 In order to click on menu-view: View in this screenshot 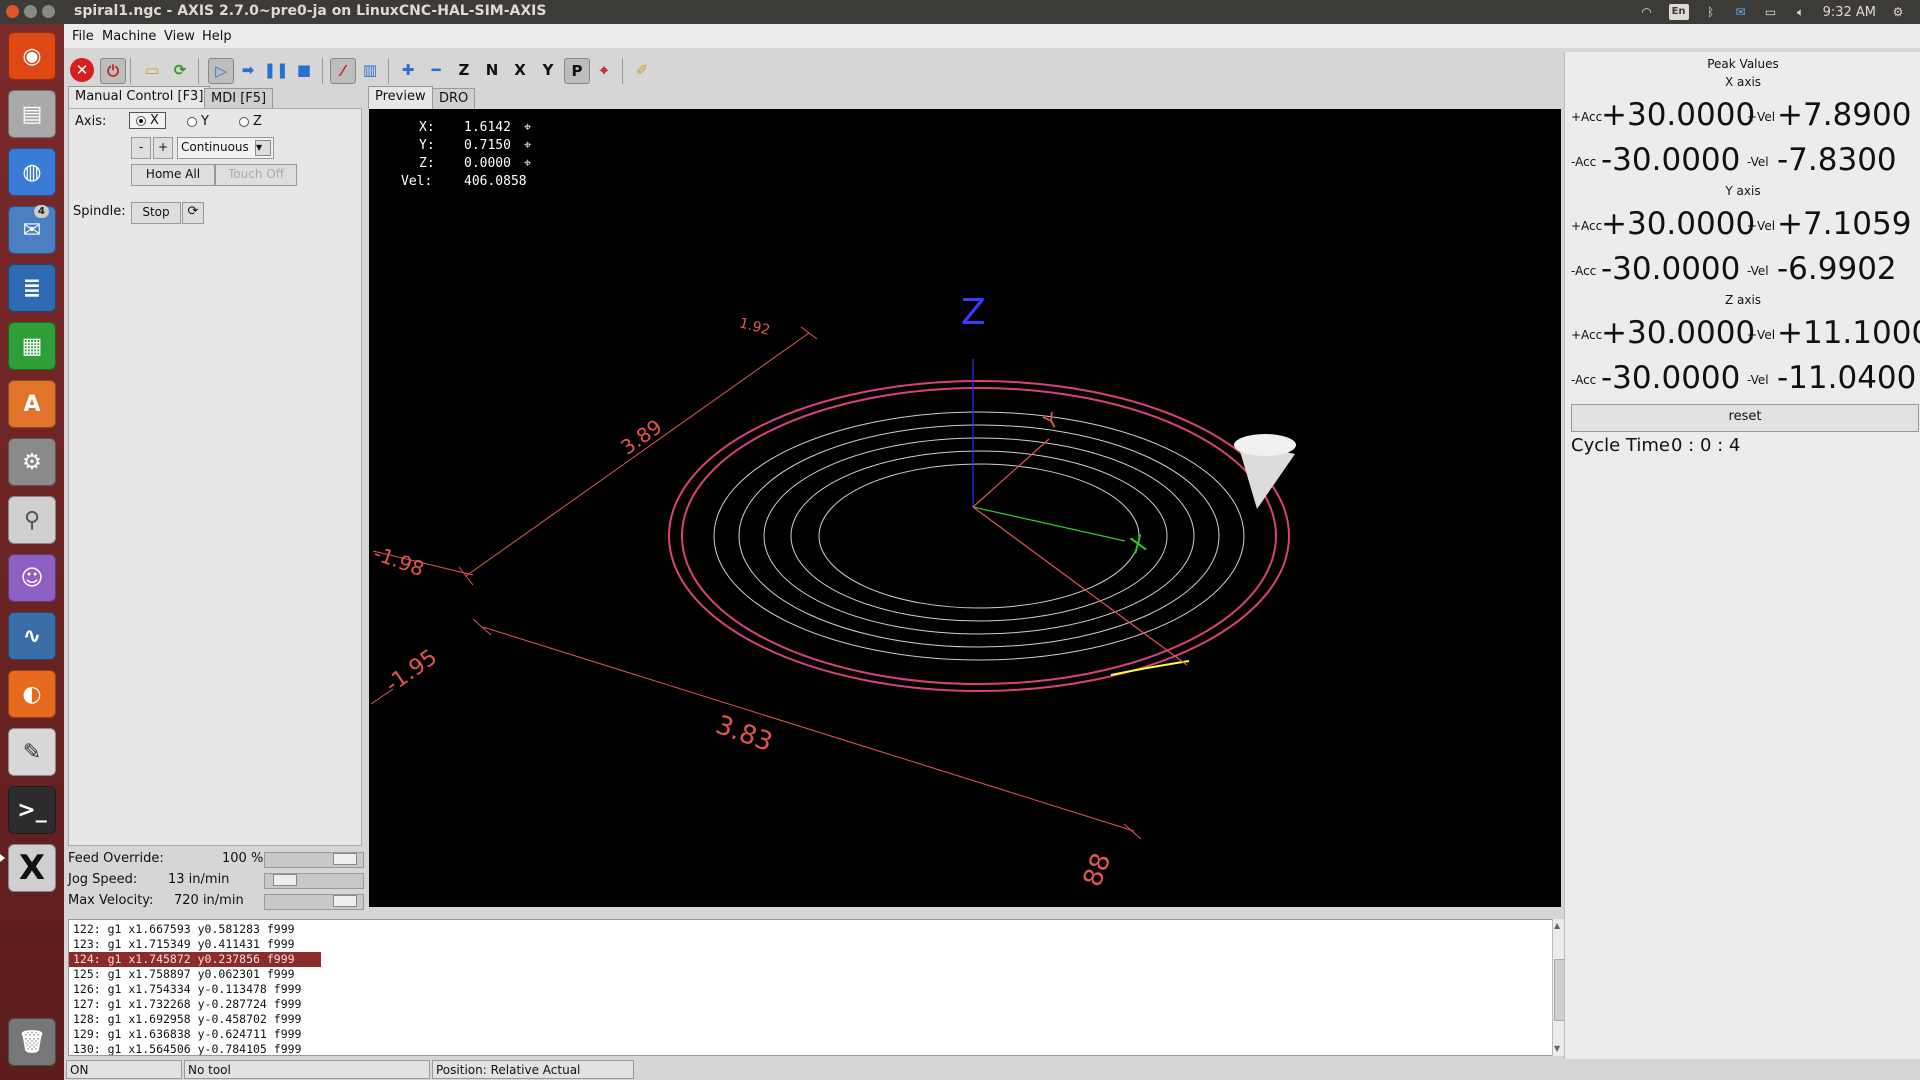, I will do `click(179, 36)`.